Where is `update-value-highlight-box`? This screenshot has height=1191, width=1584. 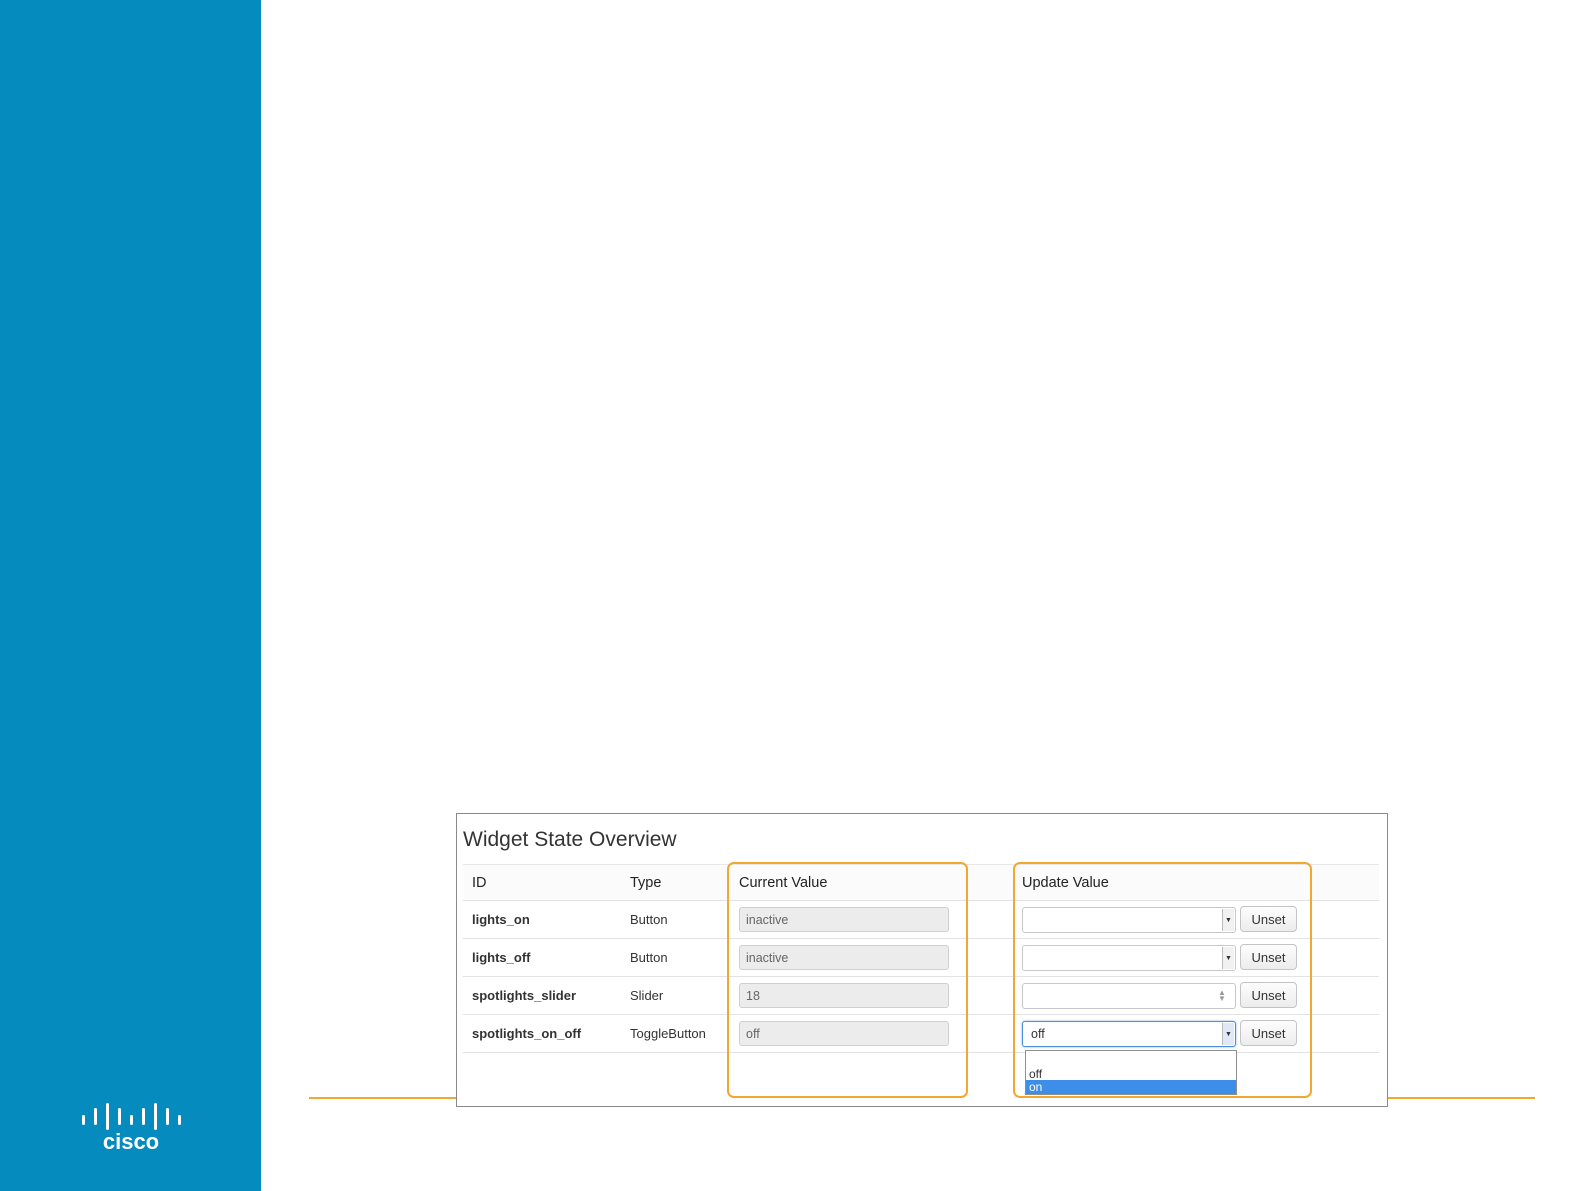 update-value-highlight-box is located at coordinates (1162, 980).